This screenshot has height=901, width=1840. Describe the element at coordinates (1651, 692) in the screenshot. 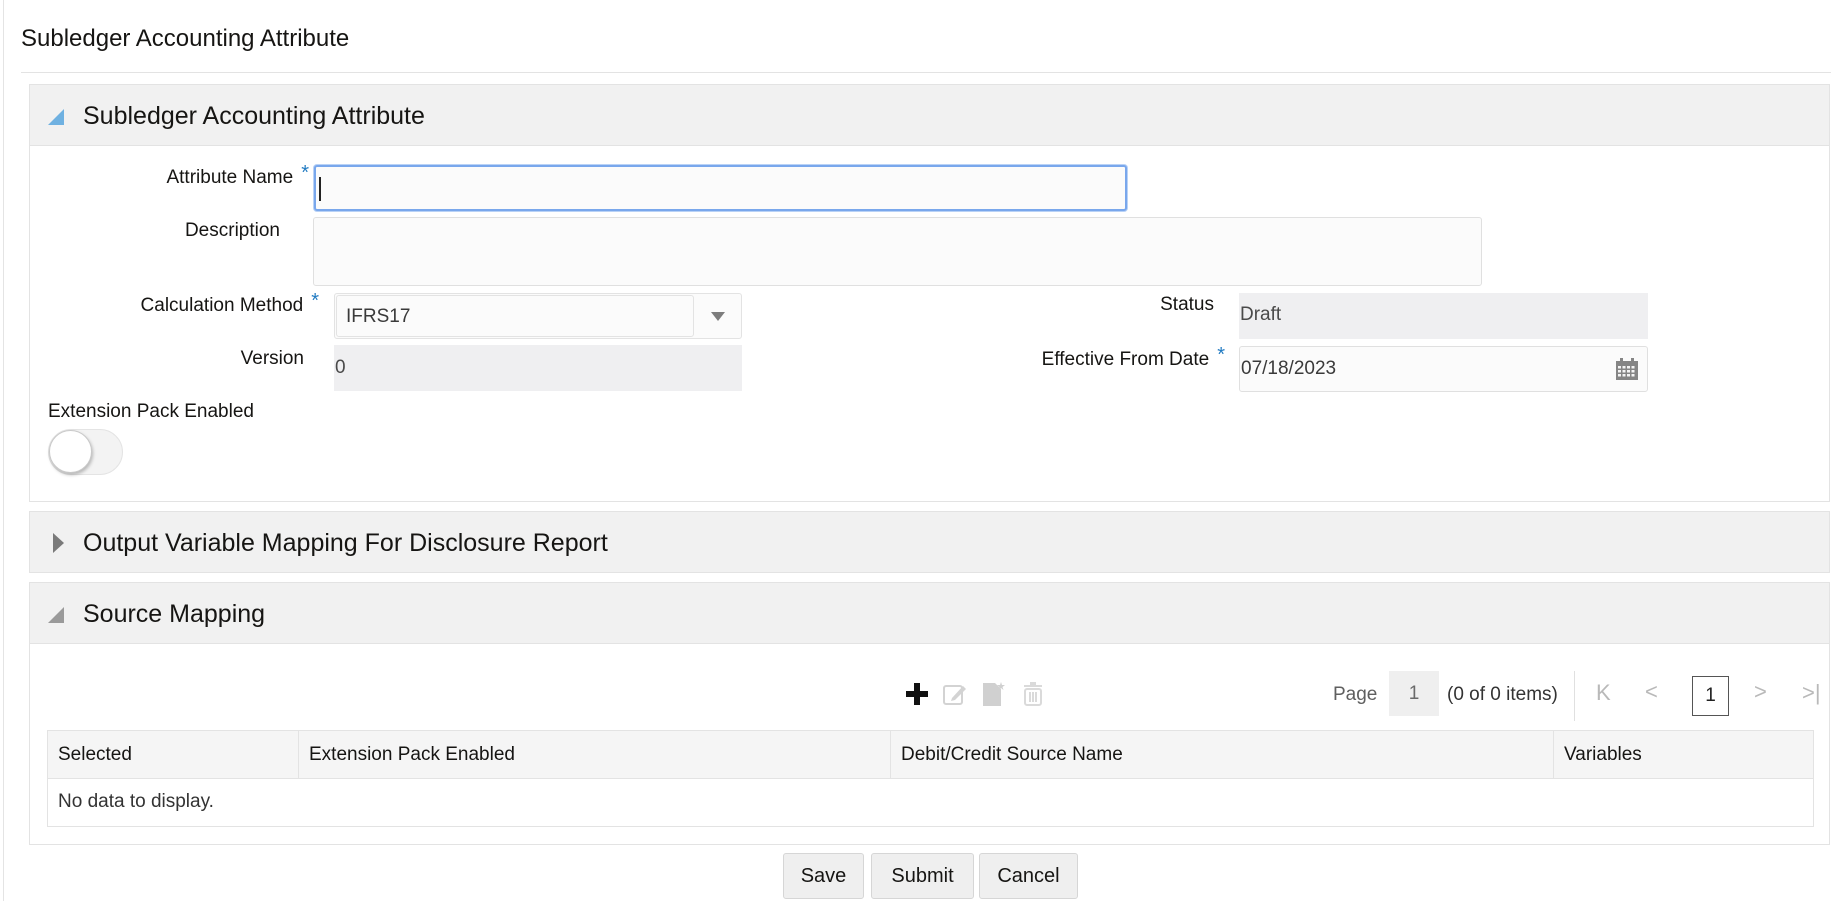

I see `previous-page-icon: <` at that location.